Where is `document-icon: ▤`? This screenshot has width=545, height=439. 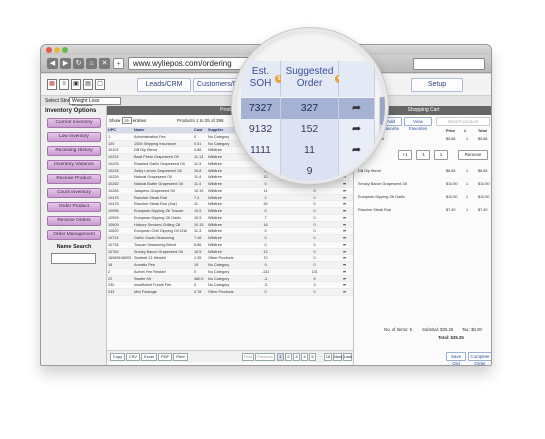 document-icon: ▤ is located at coordinates (88, 84).